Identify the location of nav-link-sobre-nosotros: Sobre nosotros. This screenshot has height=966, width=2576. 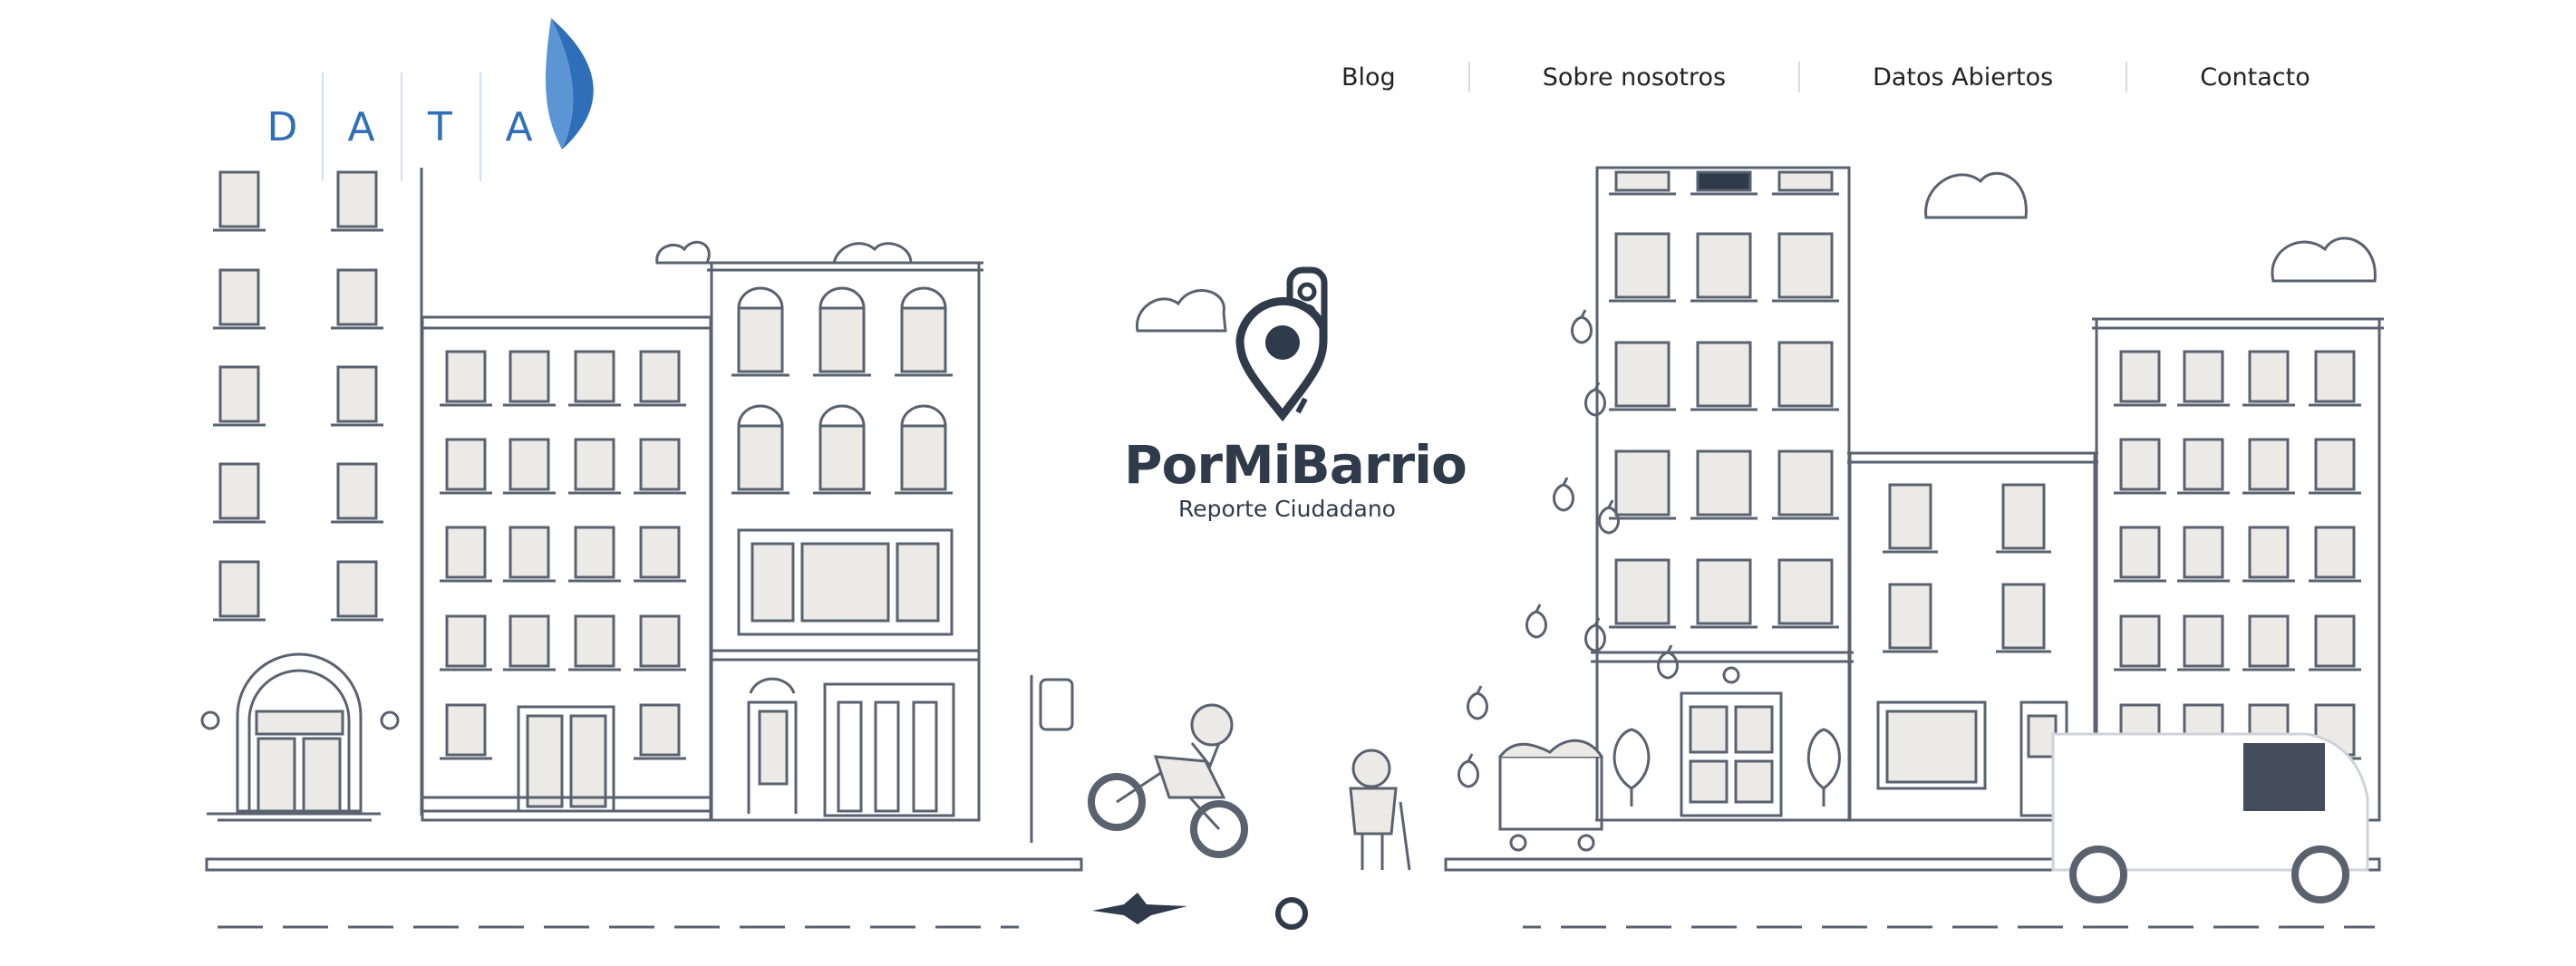
(1634, 77).